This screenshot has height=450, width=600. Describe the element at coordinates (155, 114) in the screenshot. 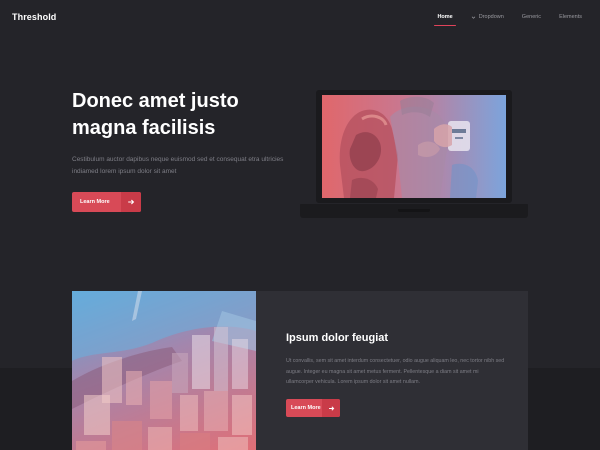

I see `hero-title: Donec amet justo magna facilisis` at that location.